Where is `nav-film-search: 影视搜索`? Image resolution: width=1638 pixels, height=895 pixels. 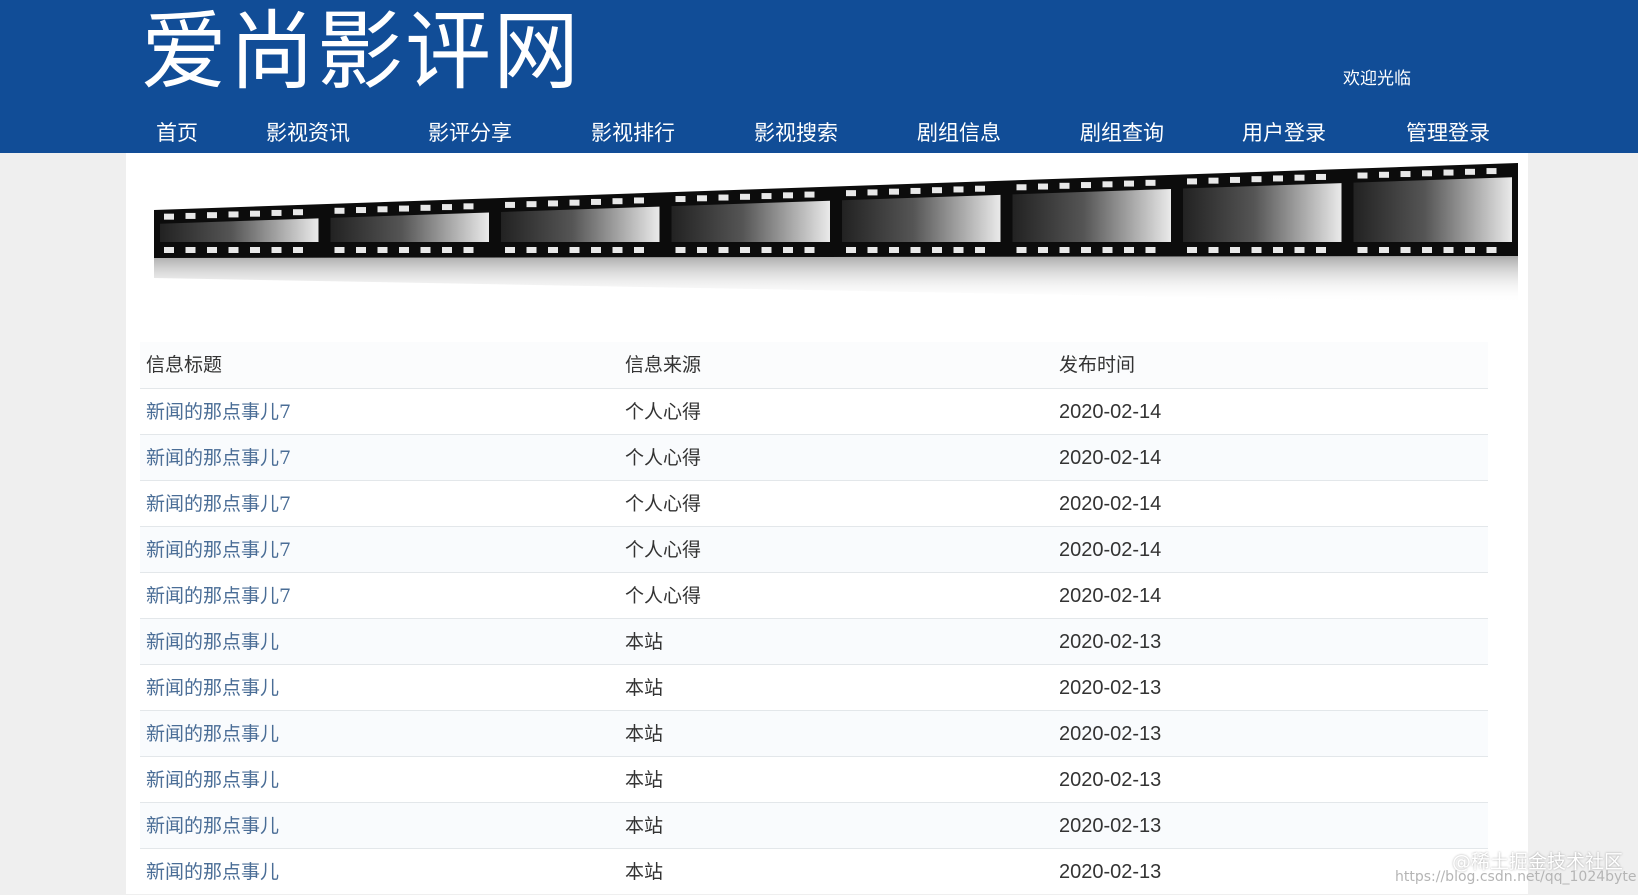
nav-film-search: 影视搜索 is located at coordinates (796, 133).